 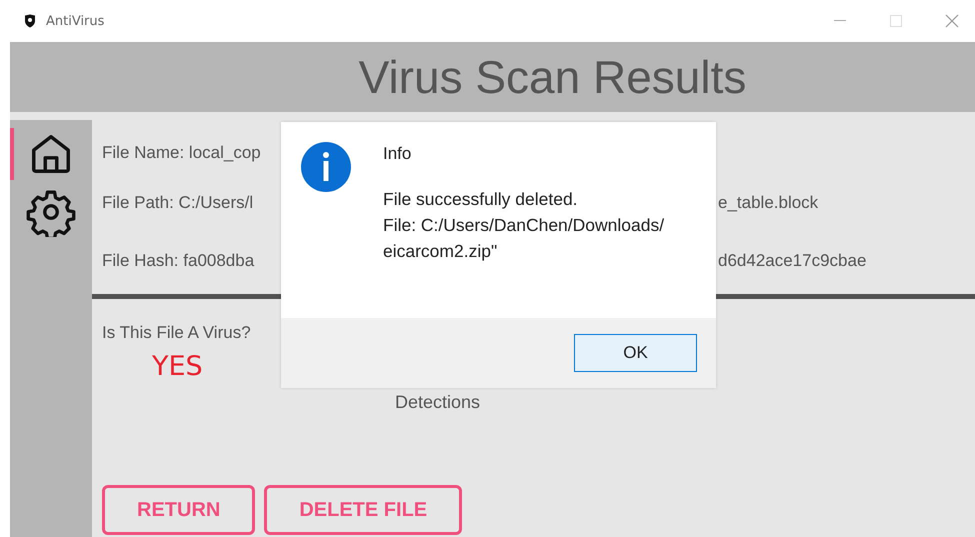 What do you see at coordinates (178, 203) in the screenshot?
I see `file-info-text: File Path: C:/Users/l` at bounding box center [178, 203].